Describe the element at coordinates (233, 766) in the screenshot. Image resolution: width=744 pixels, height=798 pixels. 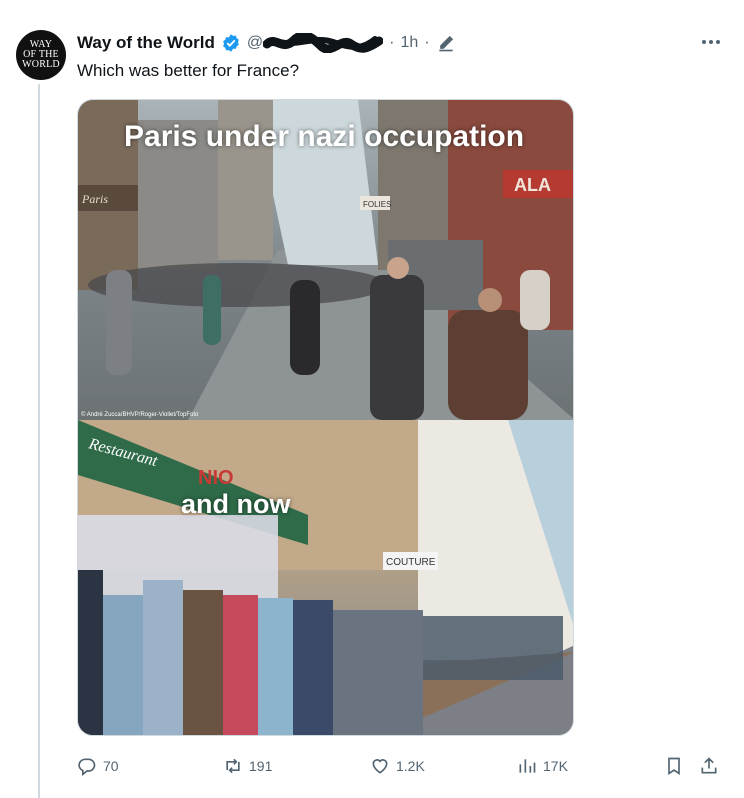
I see `repost-icon` at that location.